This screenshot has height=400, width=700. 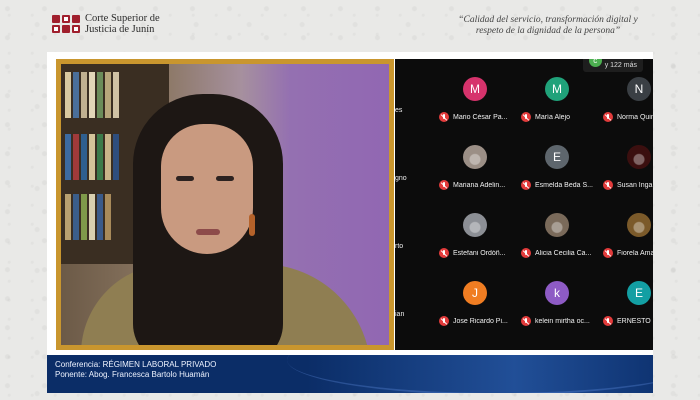 What do you see at coordinates (557, 293) in the screenshot?
I see `participant-avatar: k` at bounding box center [557, 293].